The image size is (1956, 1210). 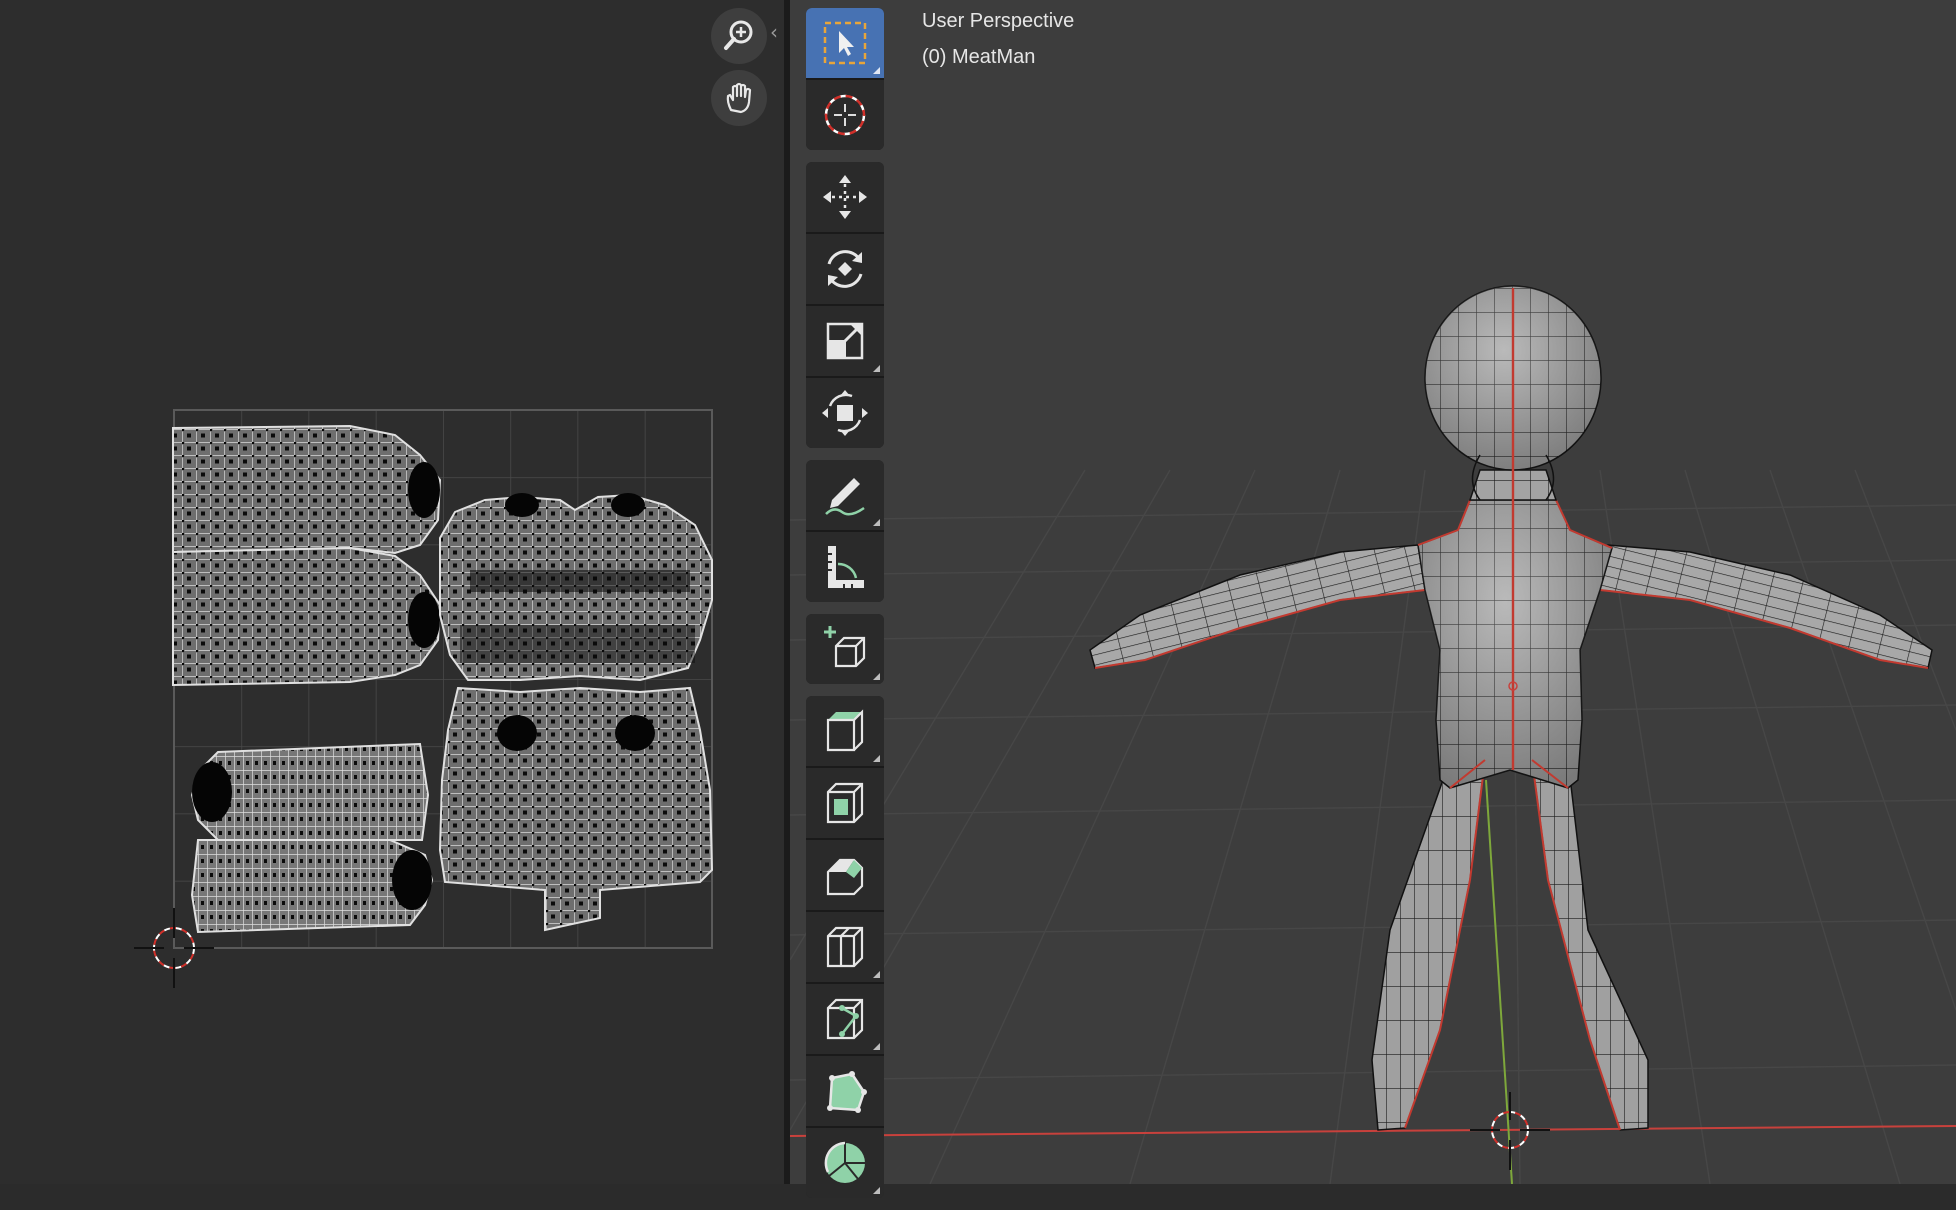 I want to click on y-axis-line, so click(x=1499, y=981).